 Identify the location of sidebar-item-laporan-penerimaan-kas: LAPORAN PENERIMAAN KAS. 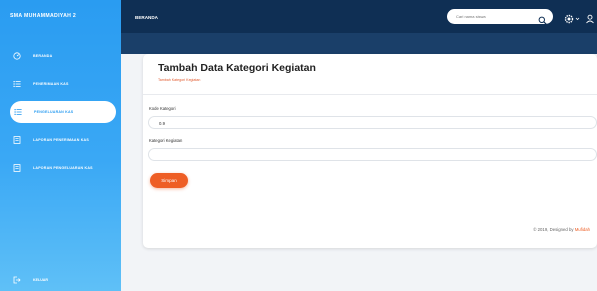
(60, 140).